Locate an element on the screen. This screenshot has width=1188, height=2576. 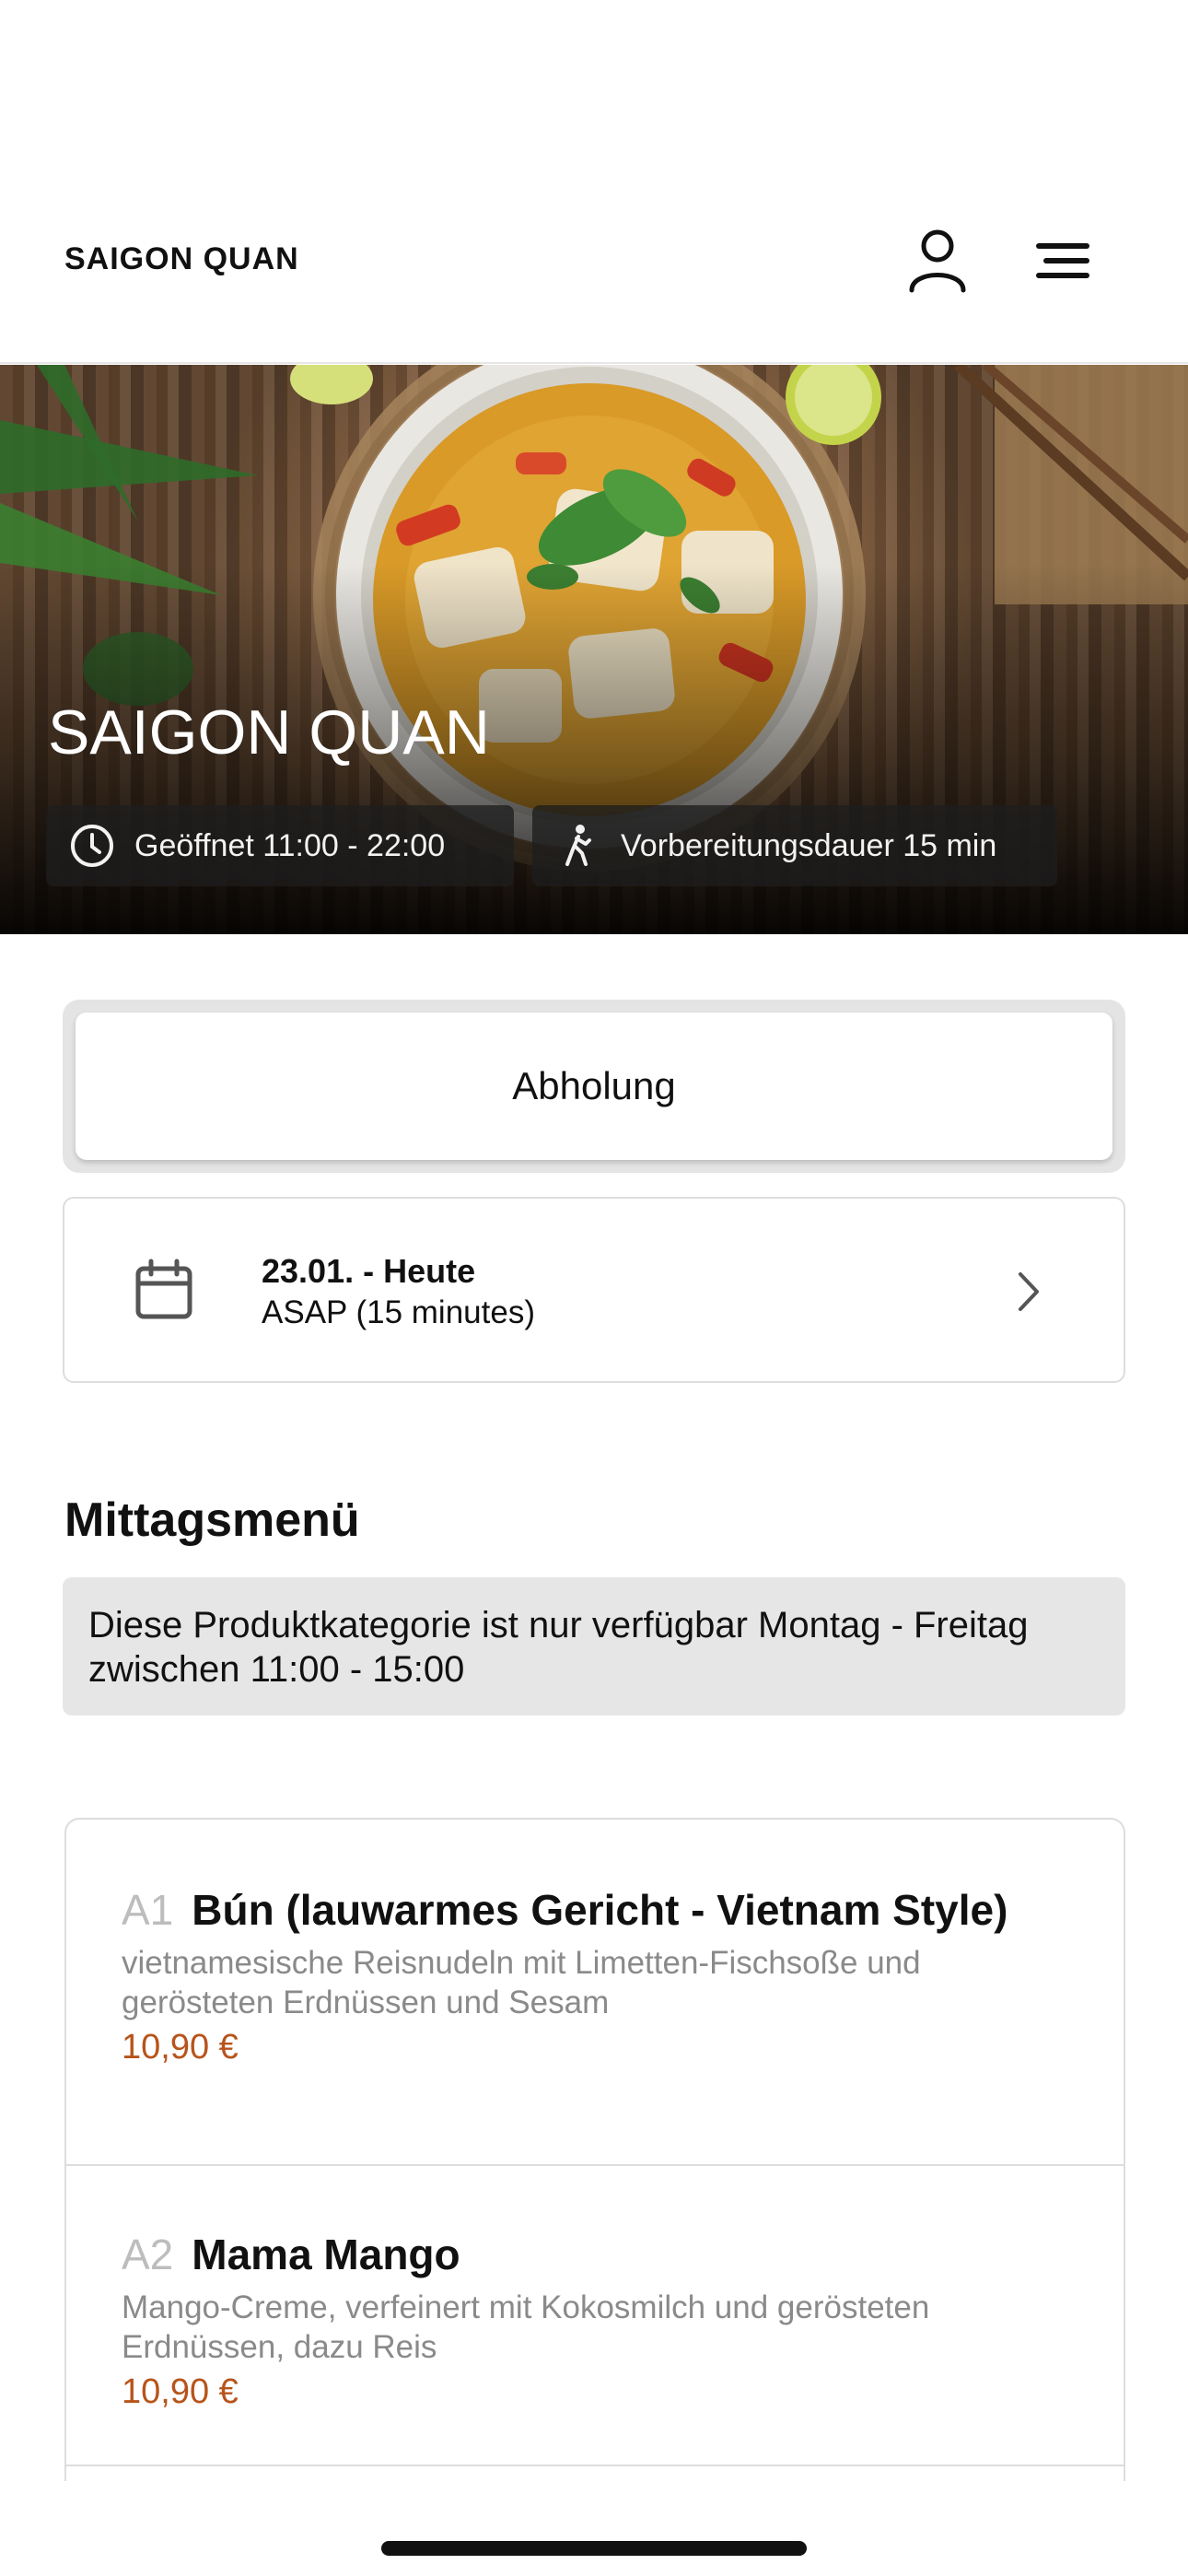
restaurant-title: SAIGON QUAN is located at coordinates (269, 732).